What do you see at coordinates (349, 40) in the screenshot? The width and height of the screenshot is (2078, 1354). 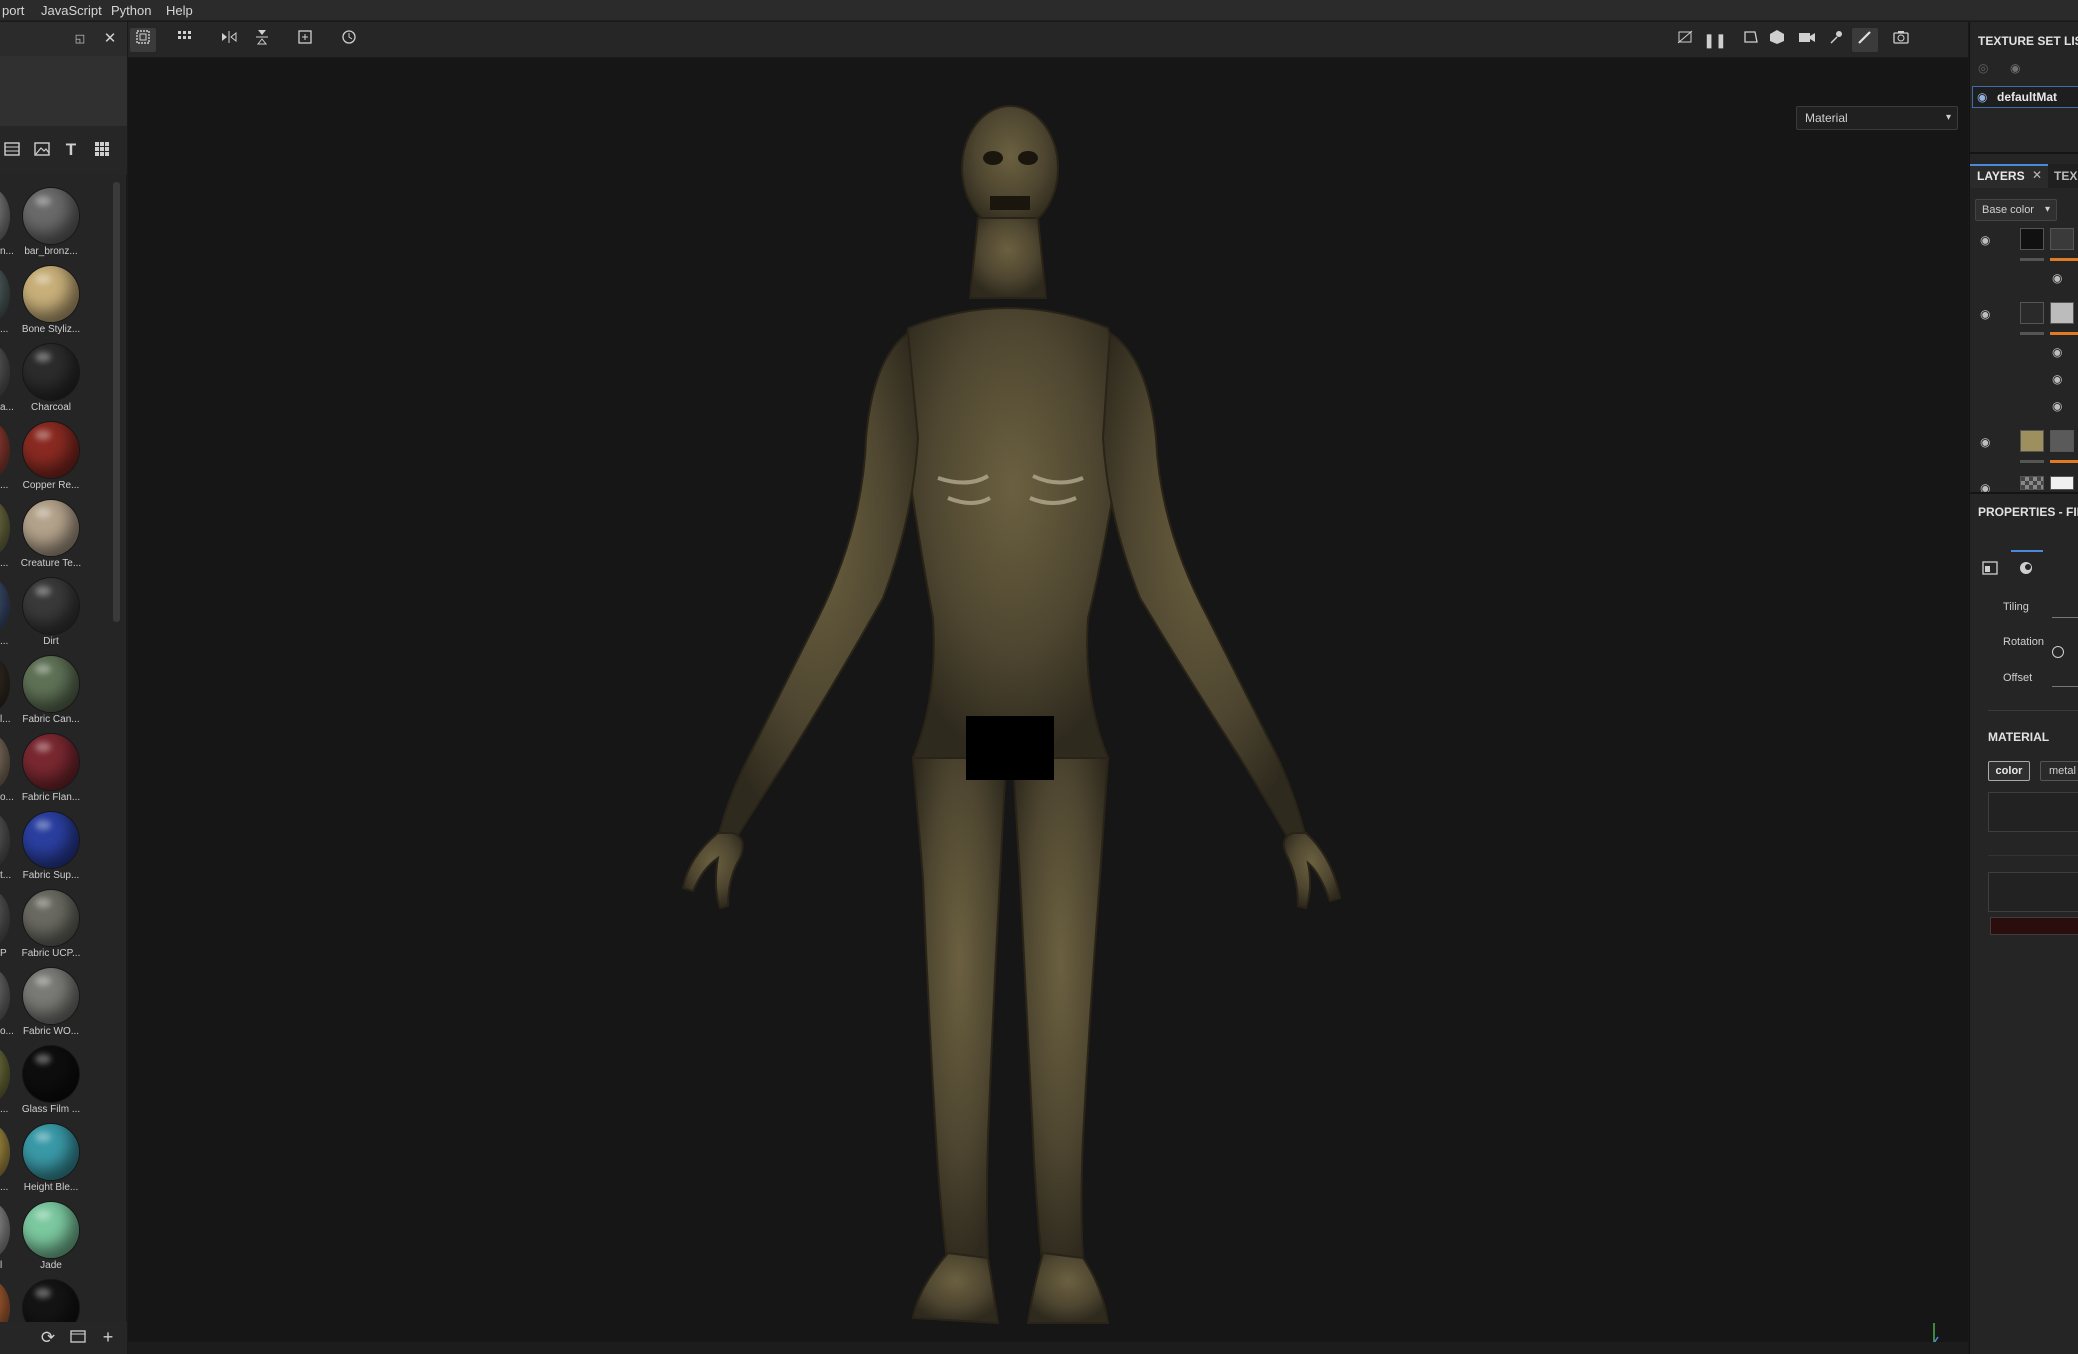 I see `history-icon` at bounding box center [349, 40].